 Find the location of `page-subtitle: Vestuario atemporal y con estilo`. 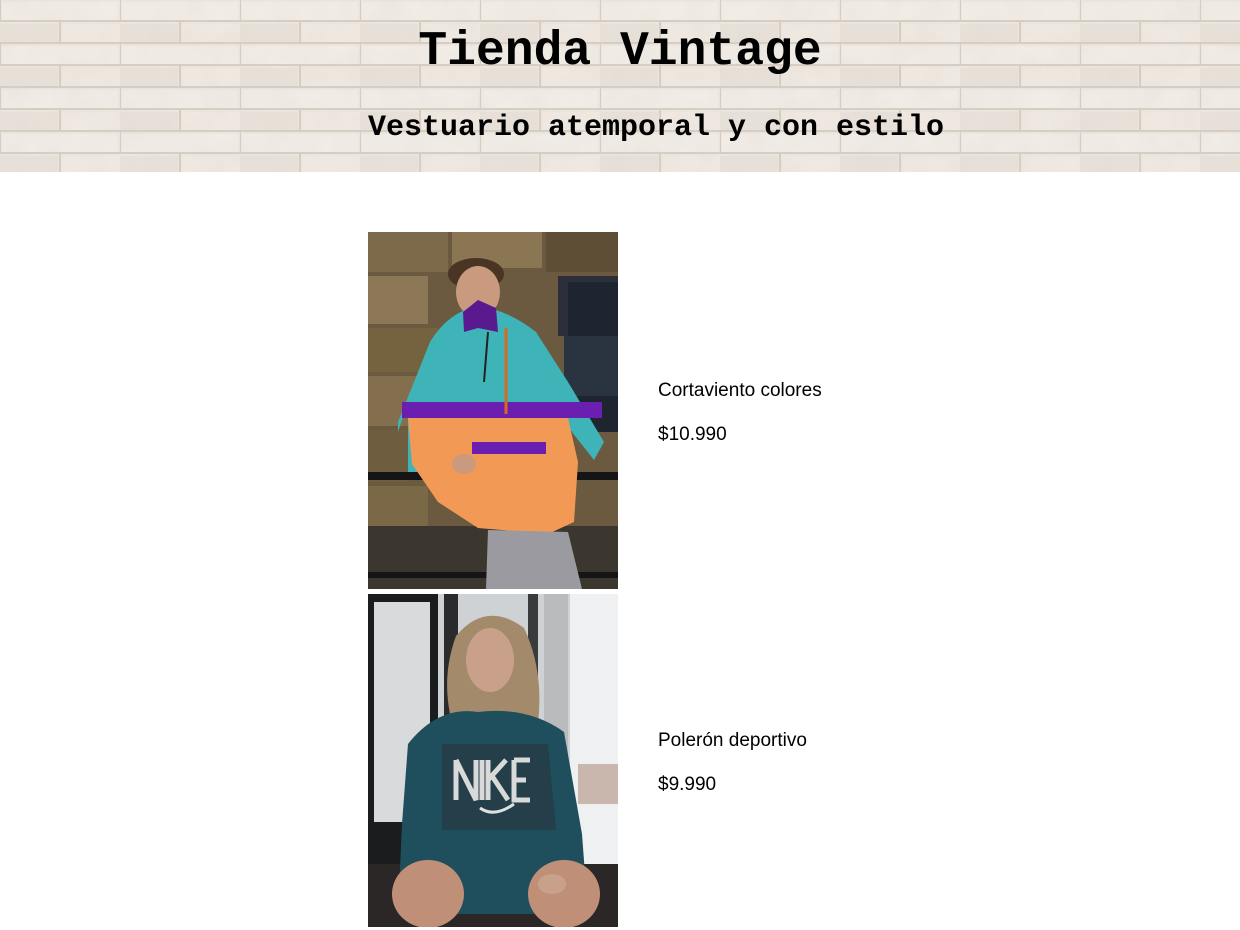

page-subtitle: Vestuario atemporal y con estilo is located at coordinates (656, 128).